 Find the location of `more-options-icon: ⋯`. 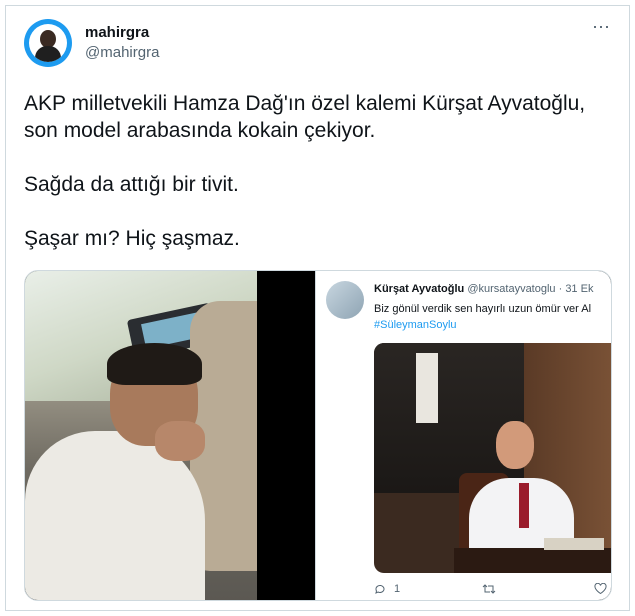

more-options-icon: ⋯ is located at coordinates (601, 27).